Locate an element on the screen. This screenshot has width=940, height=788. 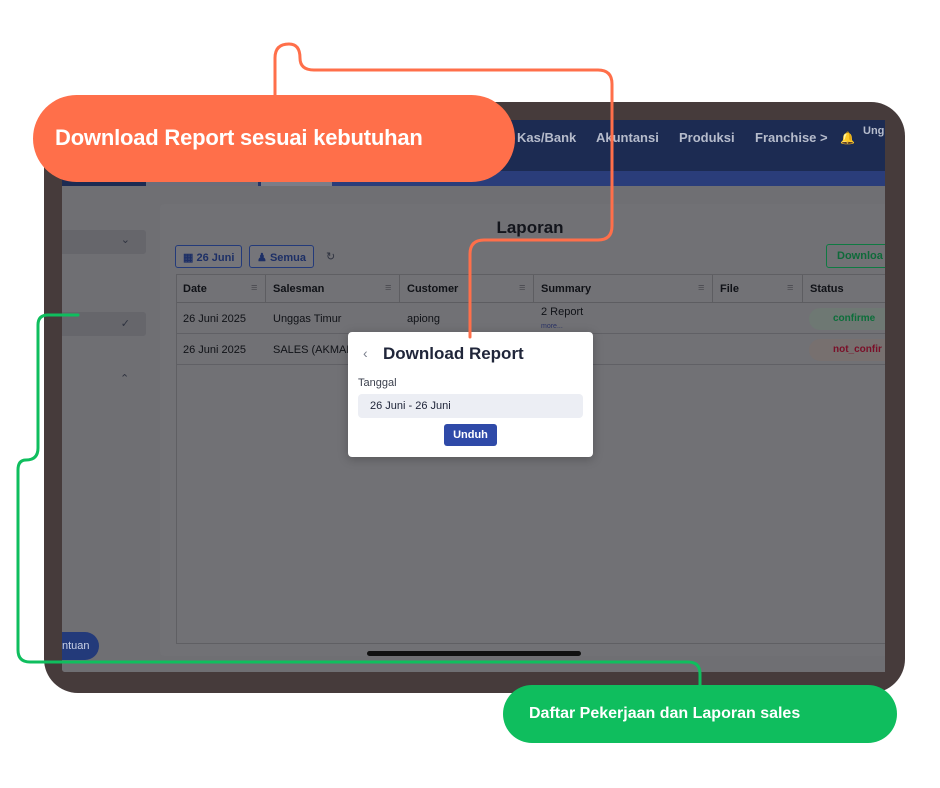
bell-icon: 🔔 is located at coordinates (847, 138).